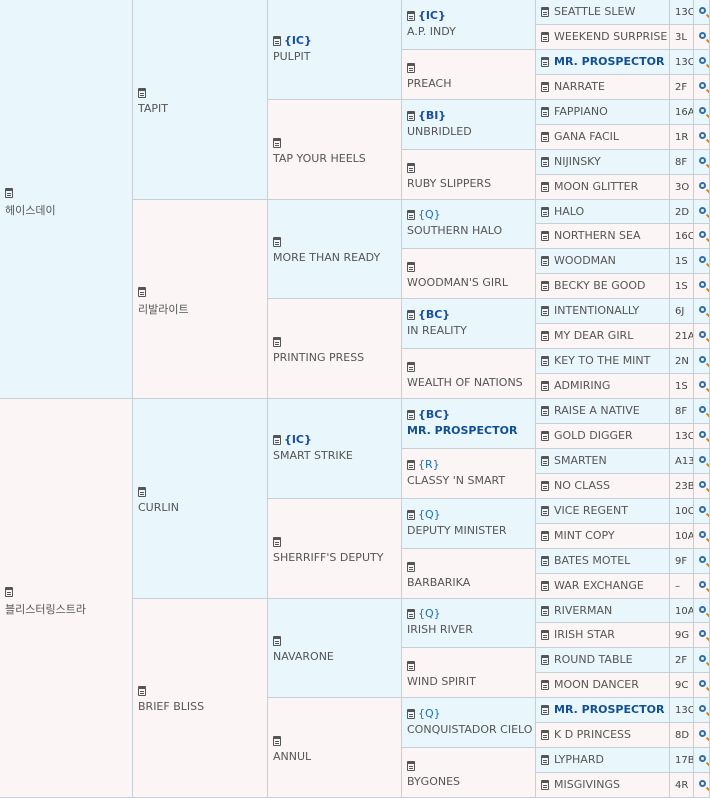 This screenshot has width=710, height=798. I want to click on gen5-horse-cell: SMARTEN, so click(603, 461).